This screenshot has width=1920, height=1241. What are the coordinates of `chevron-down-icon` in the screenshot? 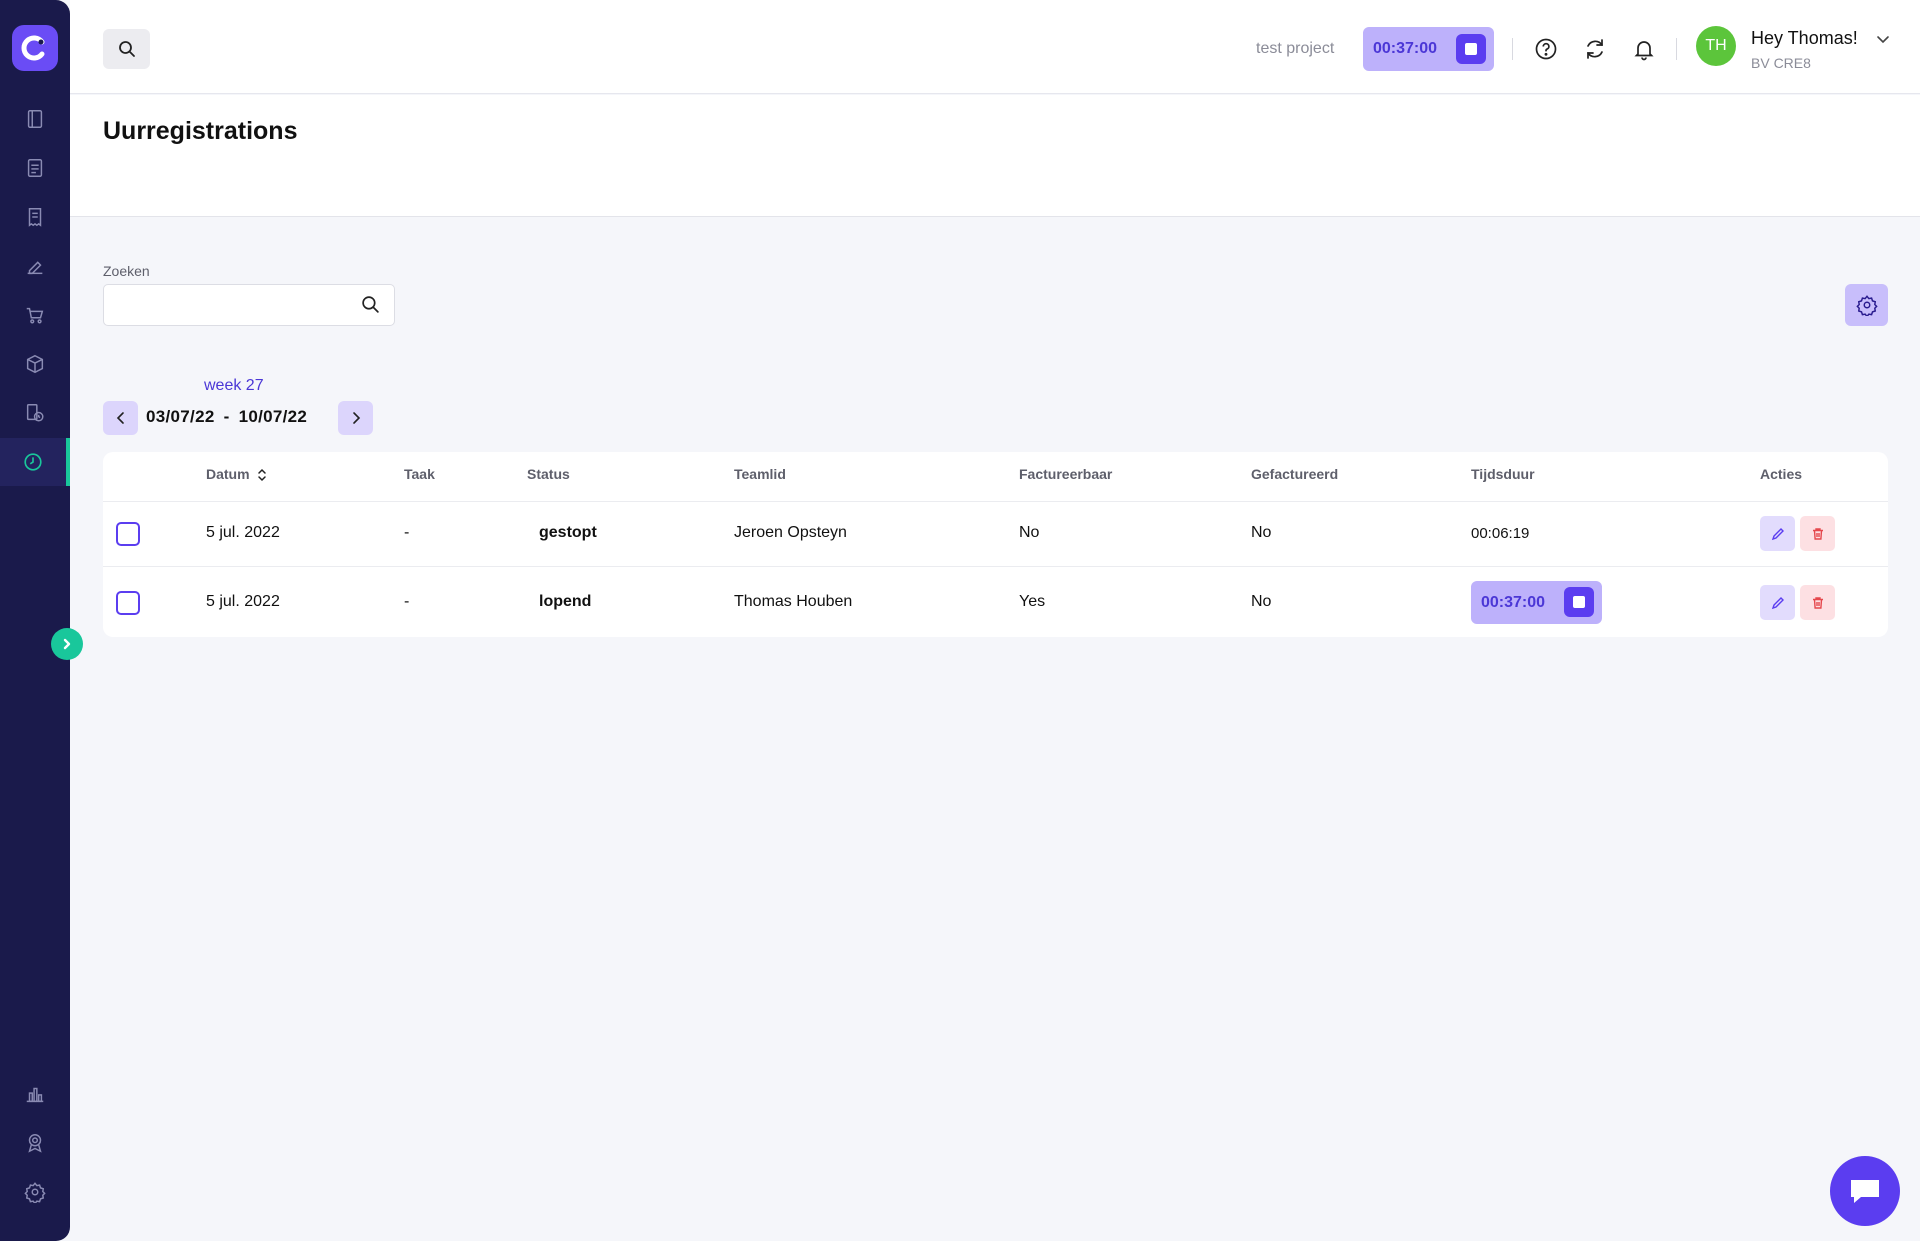 It's located at (1883, 39).